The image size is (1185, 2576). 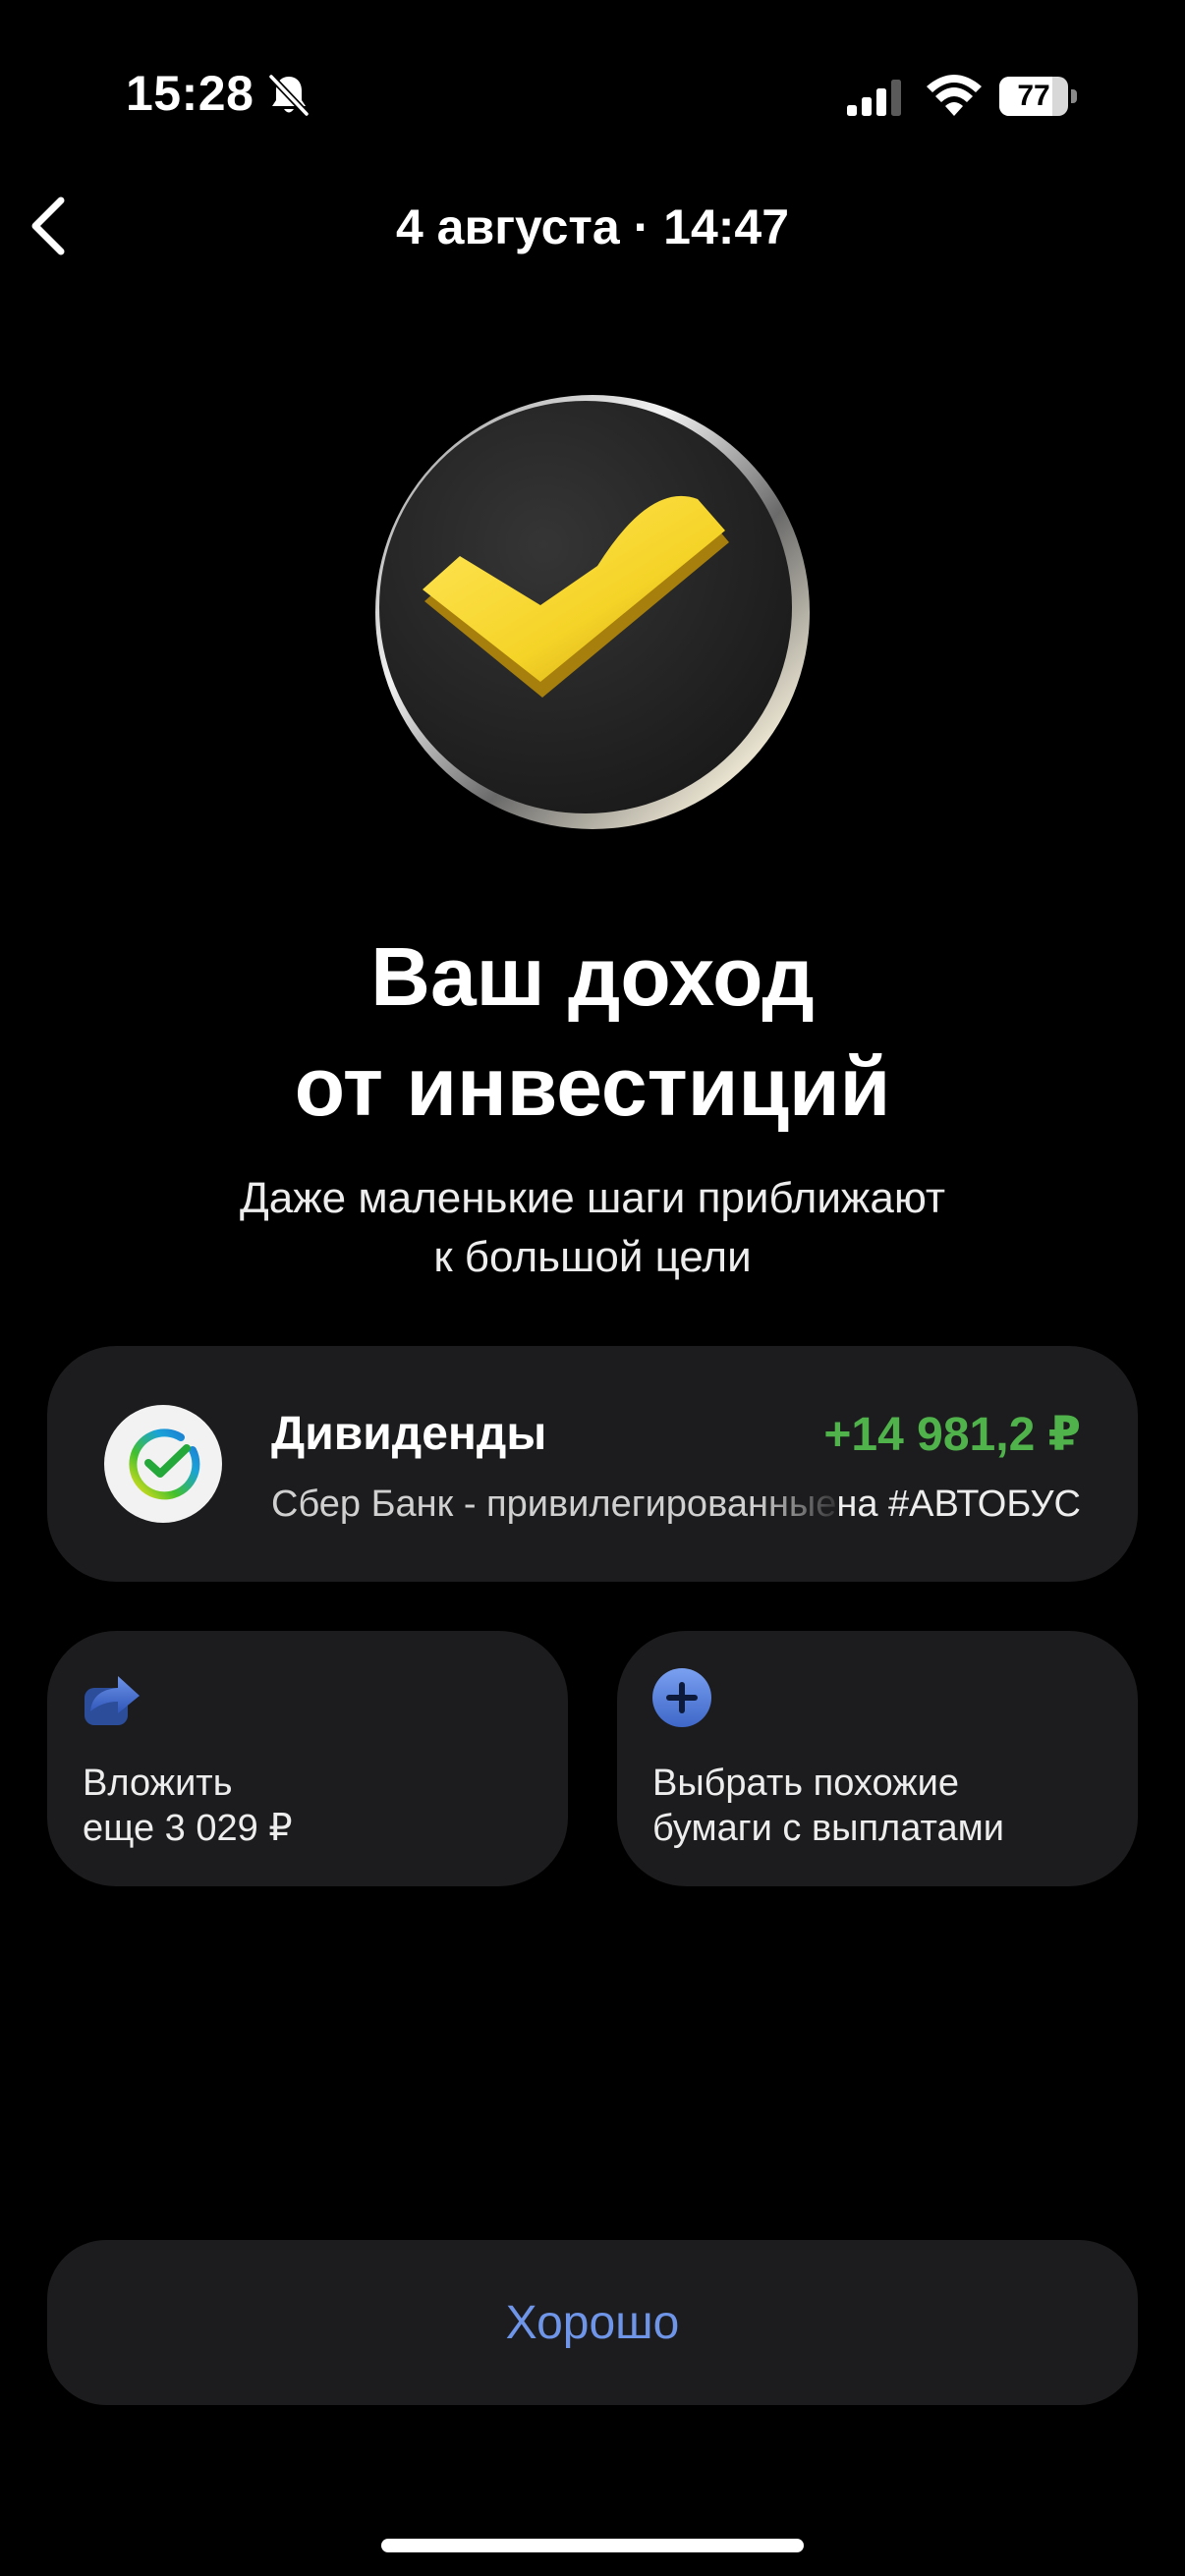 What do you see at coordinates (158, 1783) in the screenshot?
I see `invest-more-line1: Вложить` at bounding box center [158, 1783].